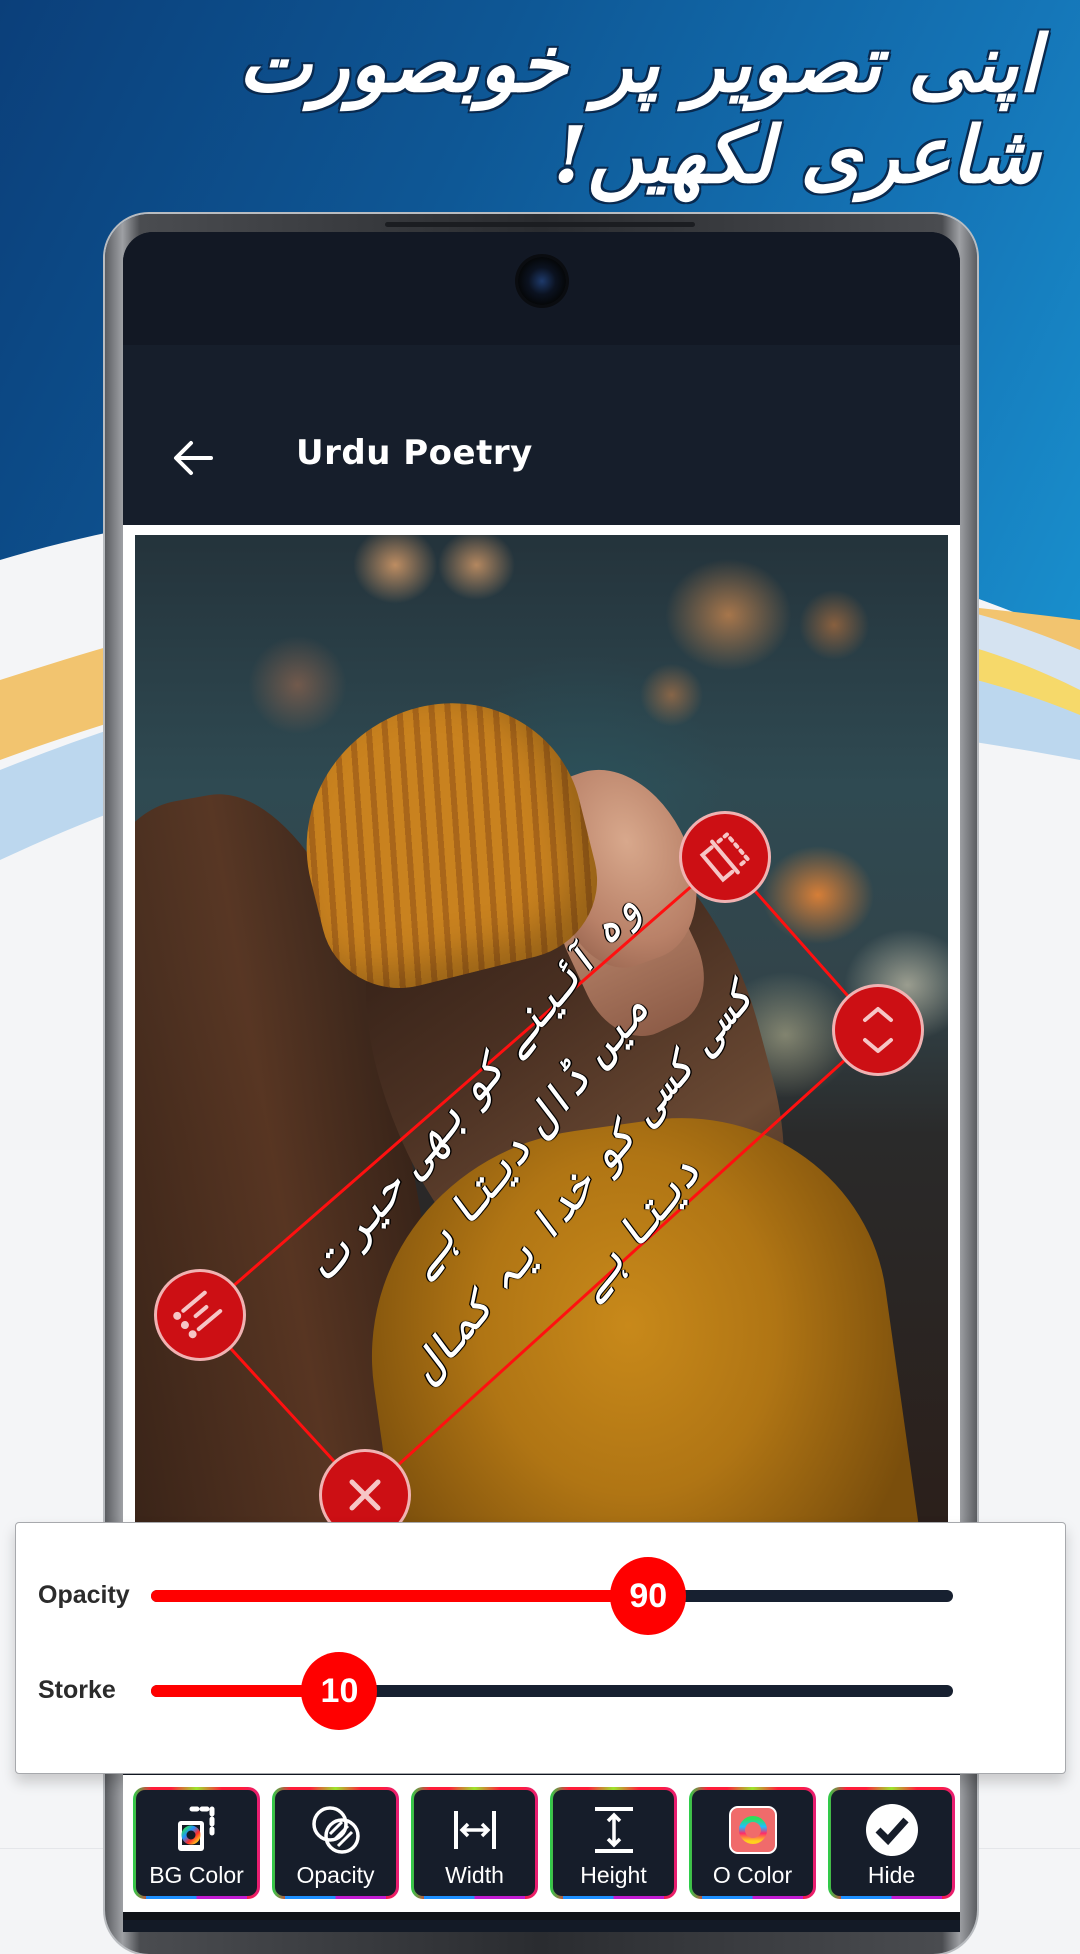  I want to click on width-button: Width, so click(474, 1843).